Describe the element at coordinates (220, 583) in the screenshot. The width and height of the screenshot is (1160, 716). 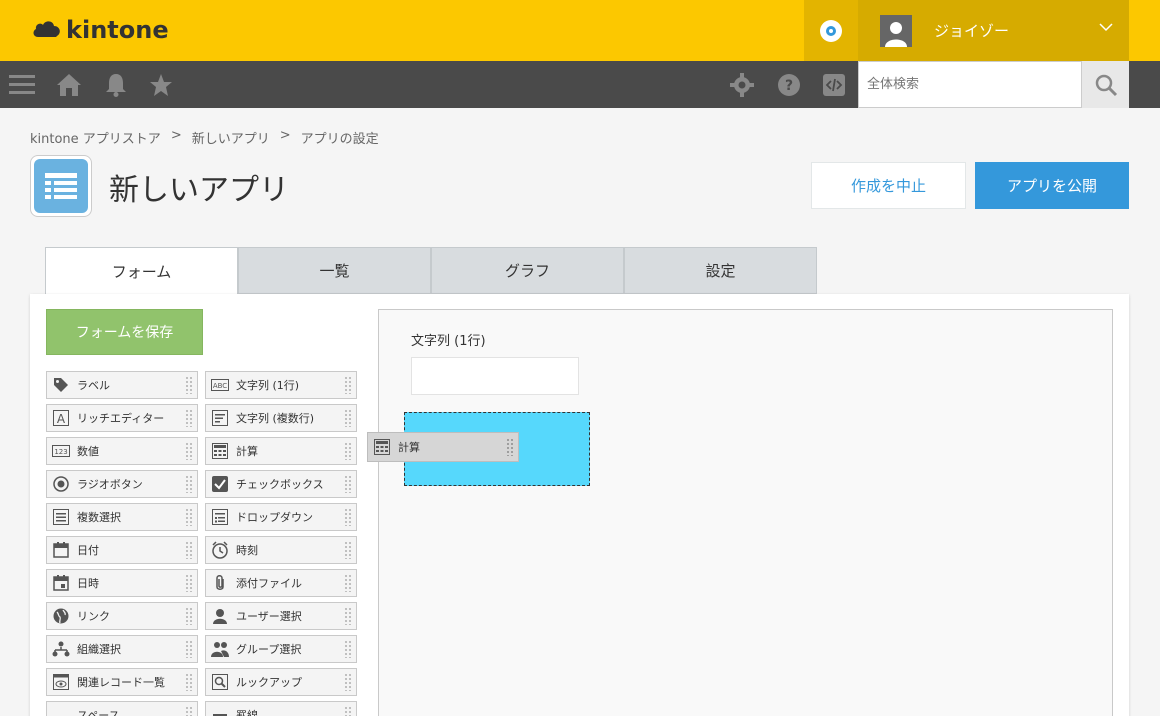
I see `paperclip-icon` at that location.